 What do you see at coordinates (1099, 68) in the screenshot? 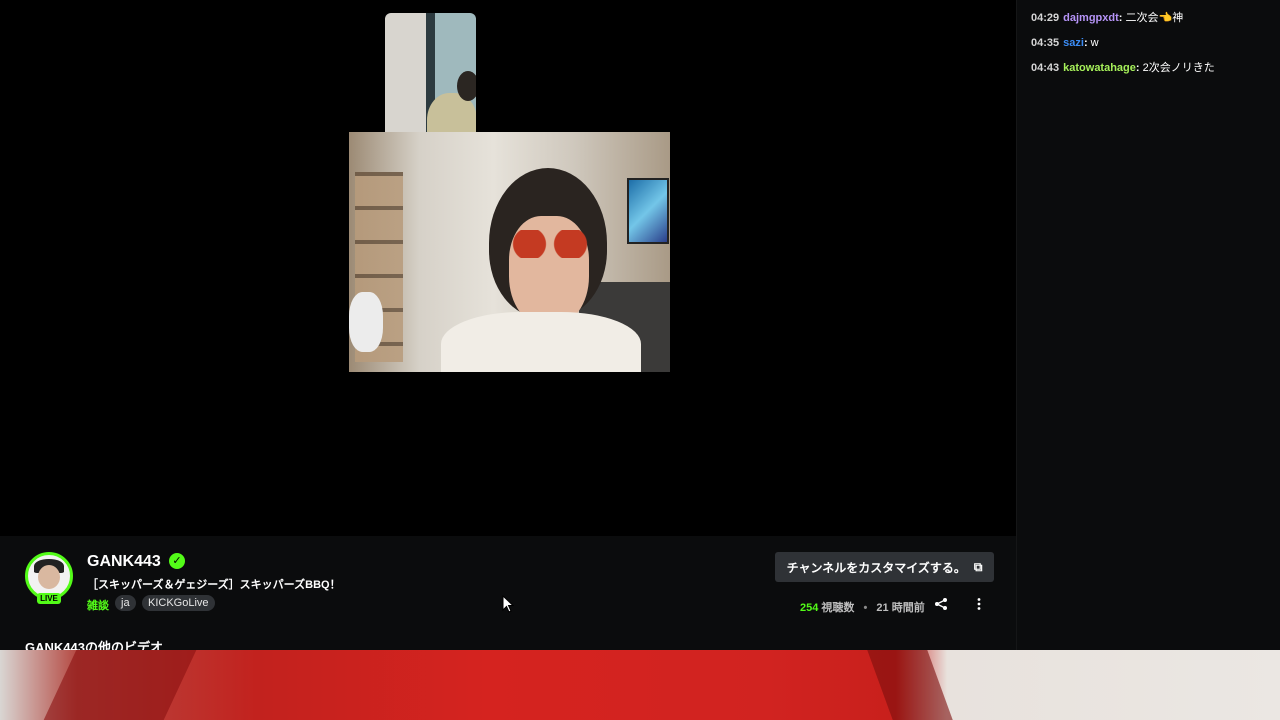
I see `chat-username: katowatahage` at bounding box center [1099, 68].